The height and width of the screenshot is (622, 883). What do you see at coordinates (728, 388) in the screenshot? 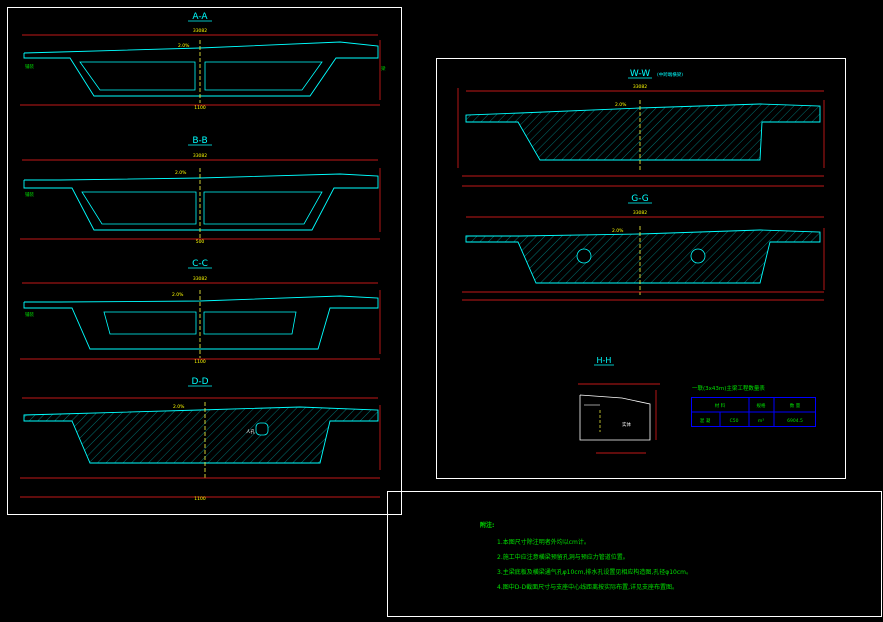
I see `quantity-table-title: 一联(3x43m)主梁工程数量表` at bounding box center [728, 388].